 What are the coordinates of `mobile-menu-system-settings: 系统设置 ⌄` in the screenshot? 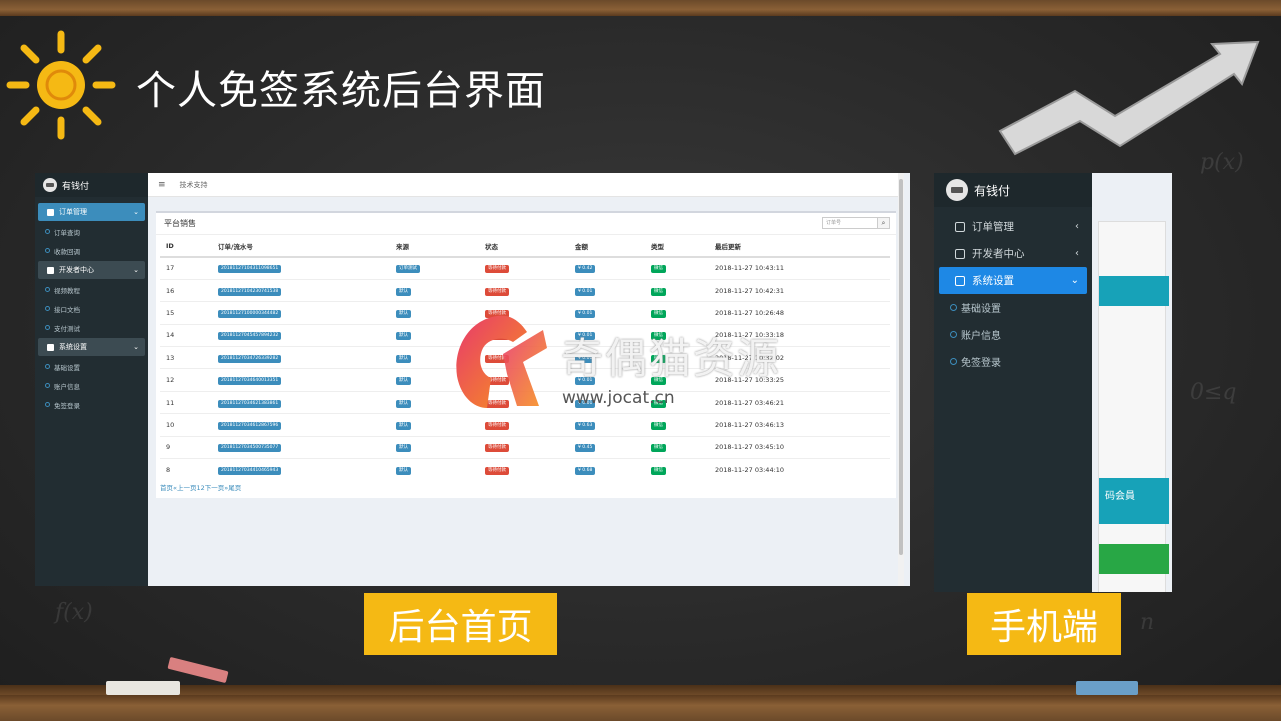 It's located at (1013, 280).